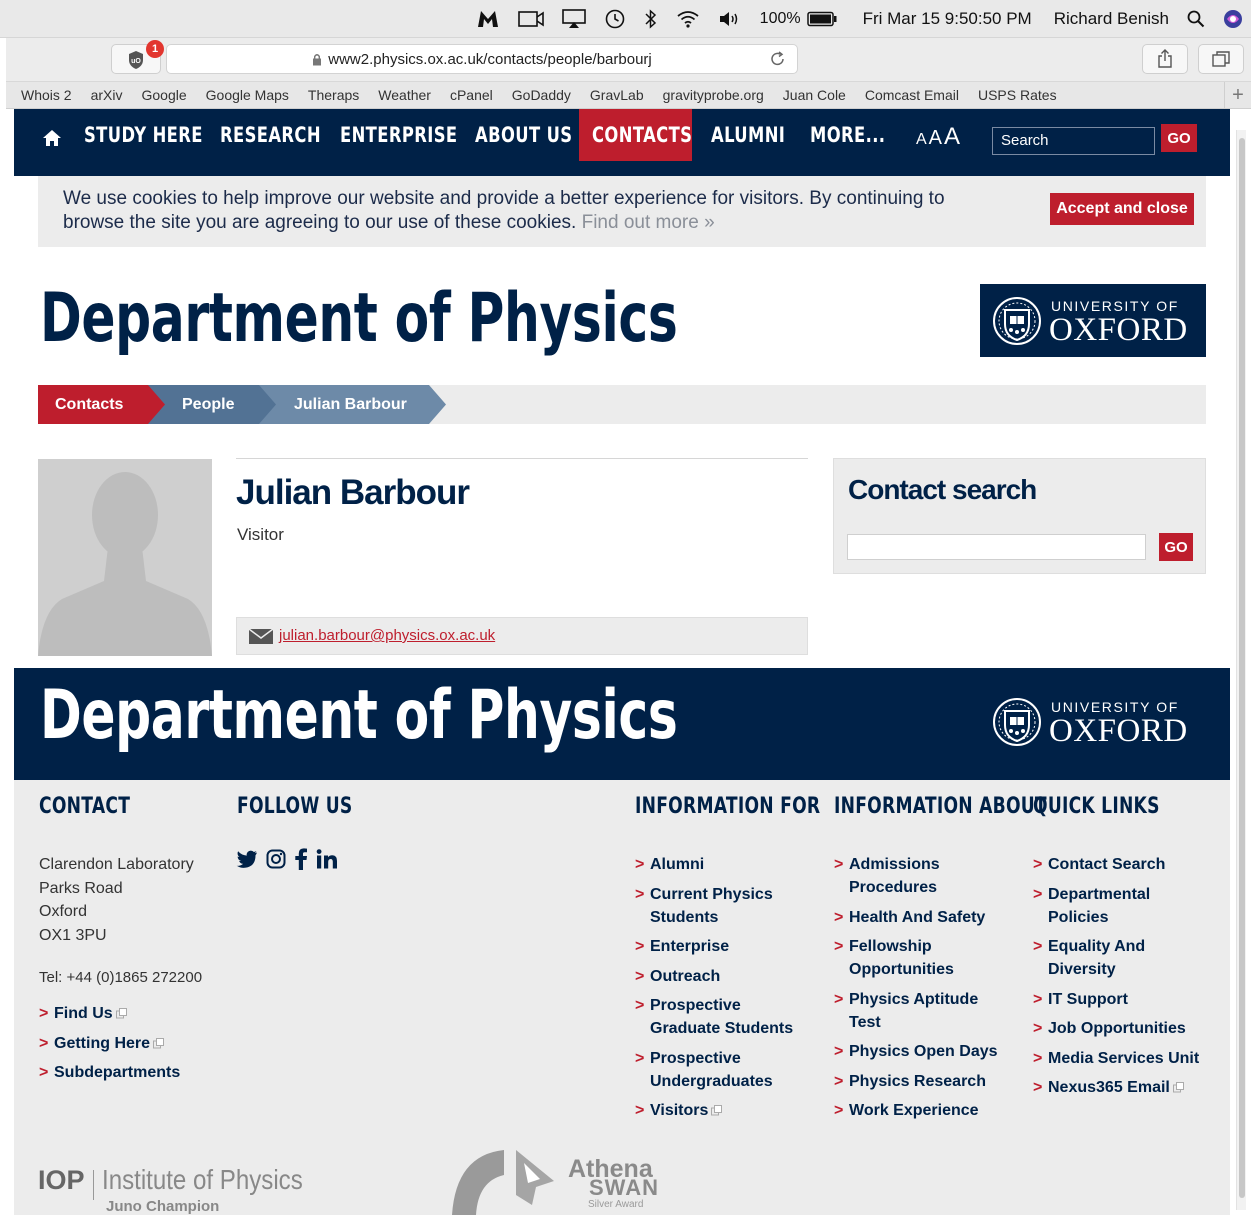 This screenshot has width=1251, height=1215. What do you see at coordinates (642, 135) in the screenshot?
I see `nav-contacts: CONTACTS` at bounding box center [642, 135].